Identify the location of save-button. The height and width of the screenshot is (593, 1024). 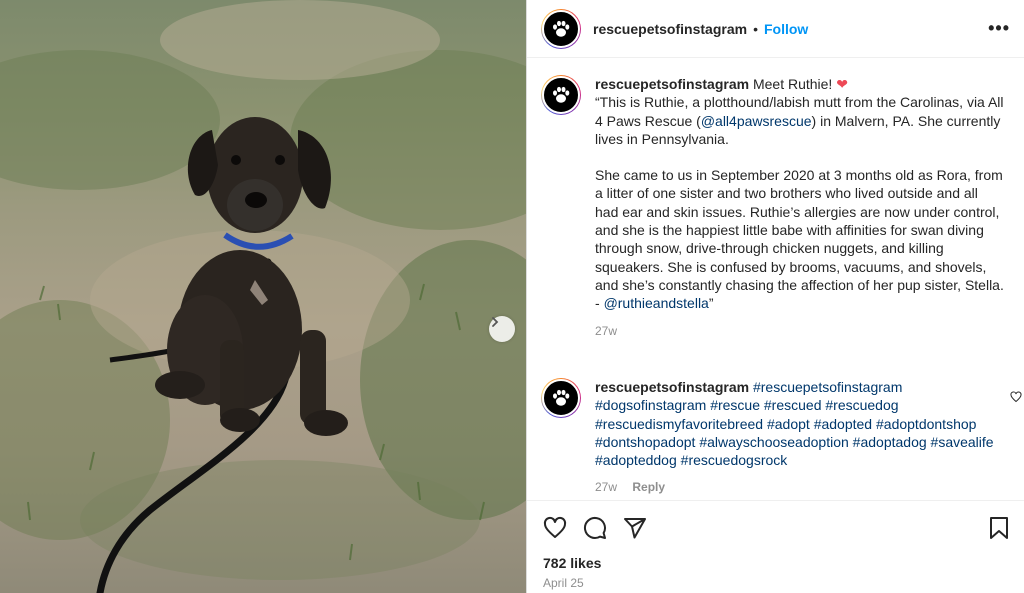
(999, 528).